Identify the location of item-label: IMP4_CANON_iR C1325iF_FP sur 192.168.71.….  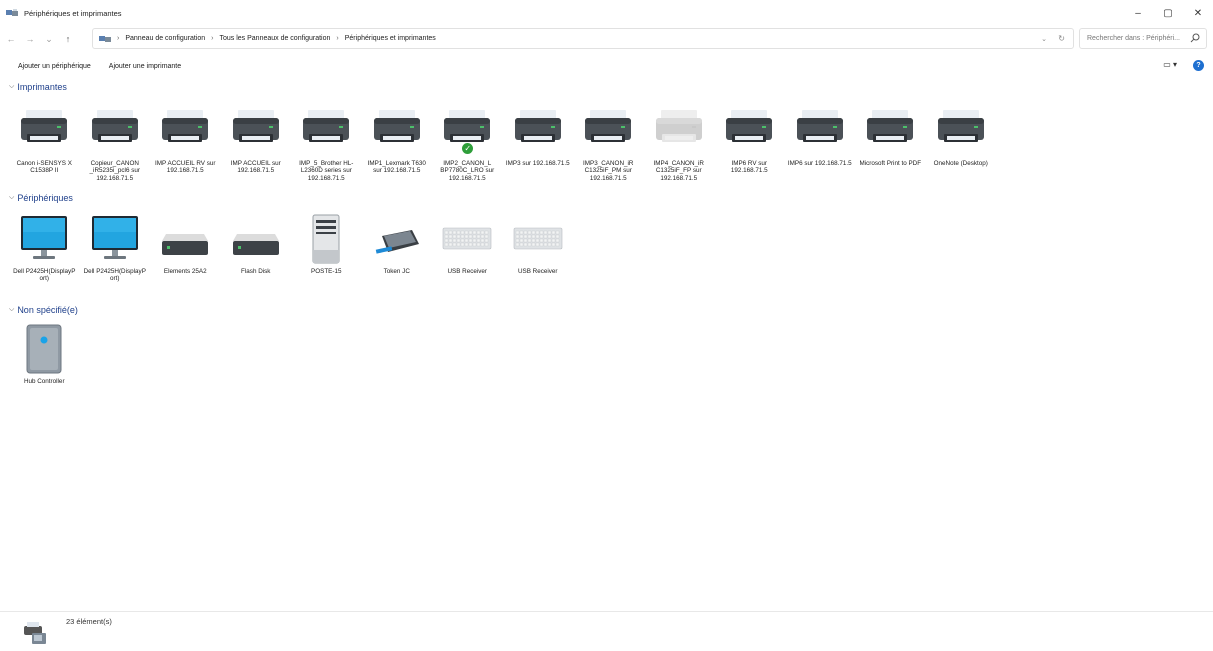
(678, 171).